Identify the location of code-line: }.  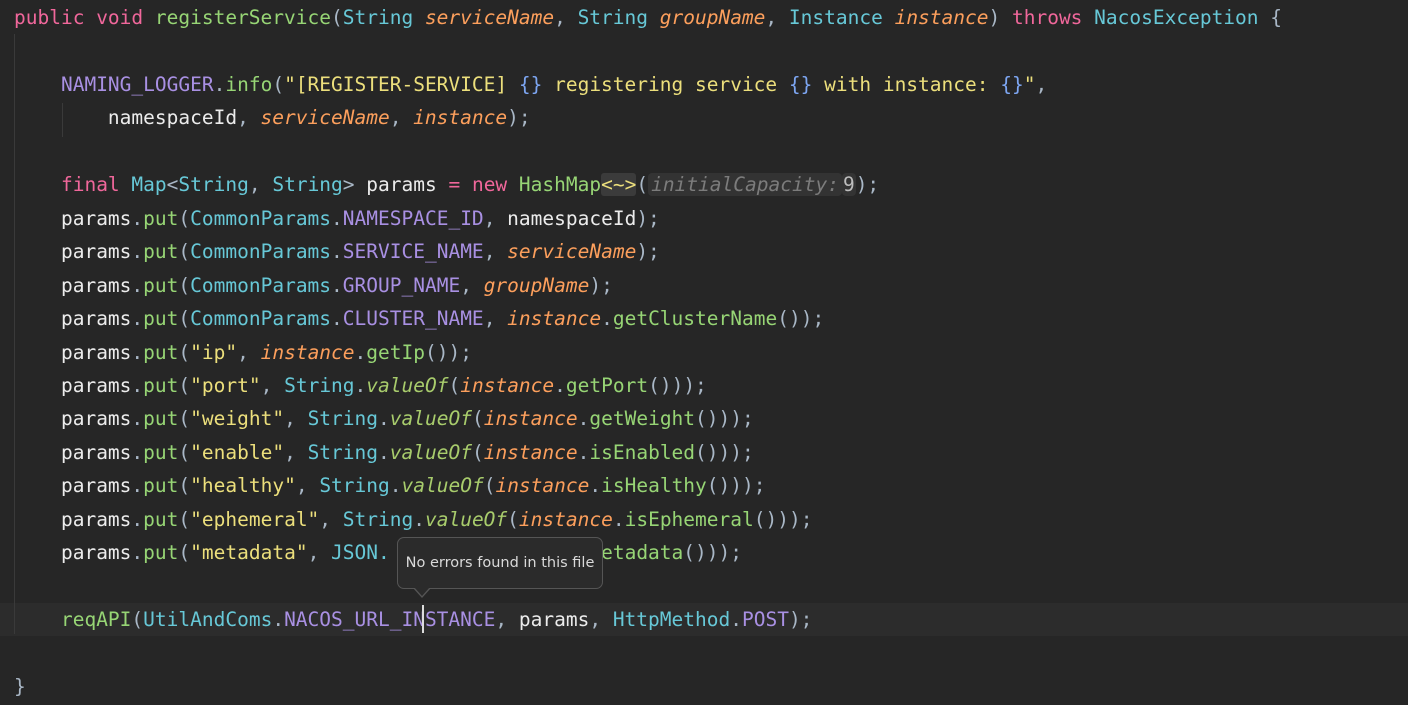
(20, 687).